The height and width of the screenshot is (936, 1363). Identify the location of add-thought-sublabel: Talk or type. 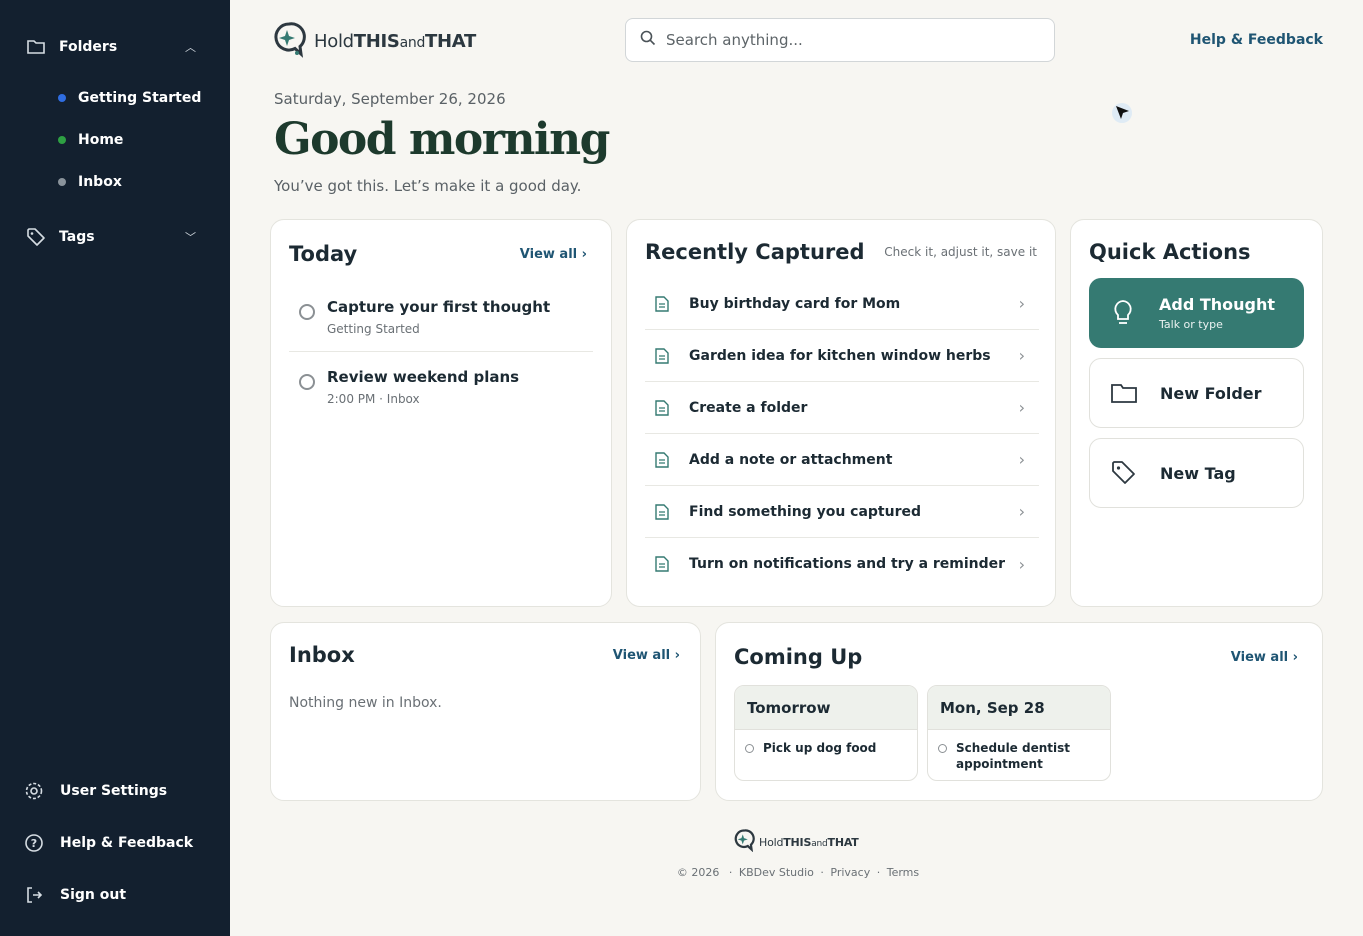
(1191, 324).